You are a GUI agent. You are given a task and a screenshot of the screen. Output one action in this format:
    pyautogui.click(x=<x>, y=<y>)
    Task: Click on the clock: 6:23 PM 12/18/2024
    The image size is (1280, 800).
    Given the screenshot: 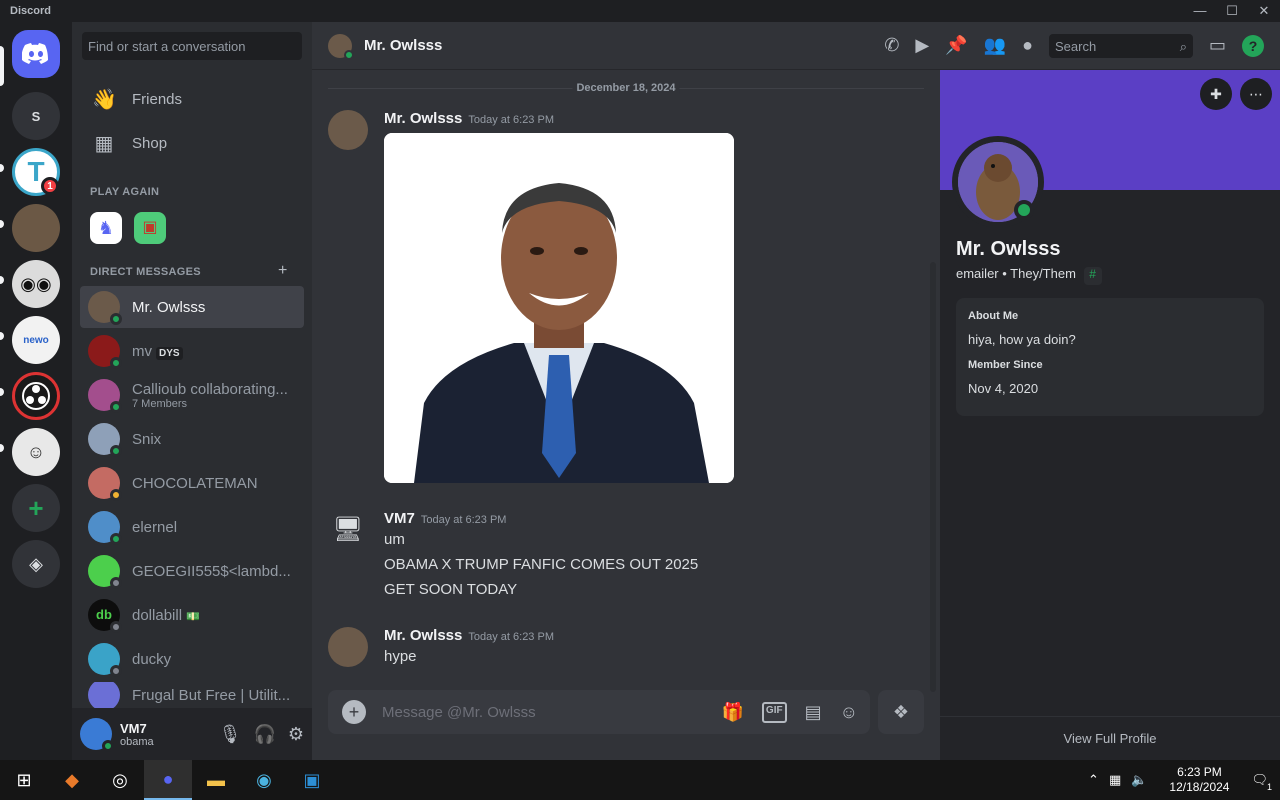 What is the action you would take?
    pyautogui.click(x=1199, y=780)
    